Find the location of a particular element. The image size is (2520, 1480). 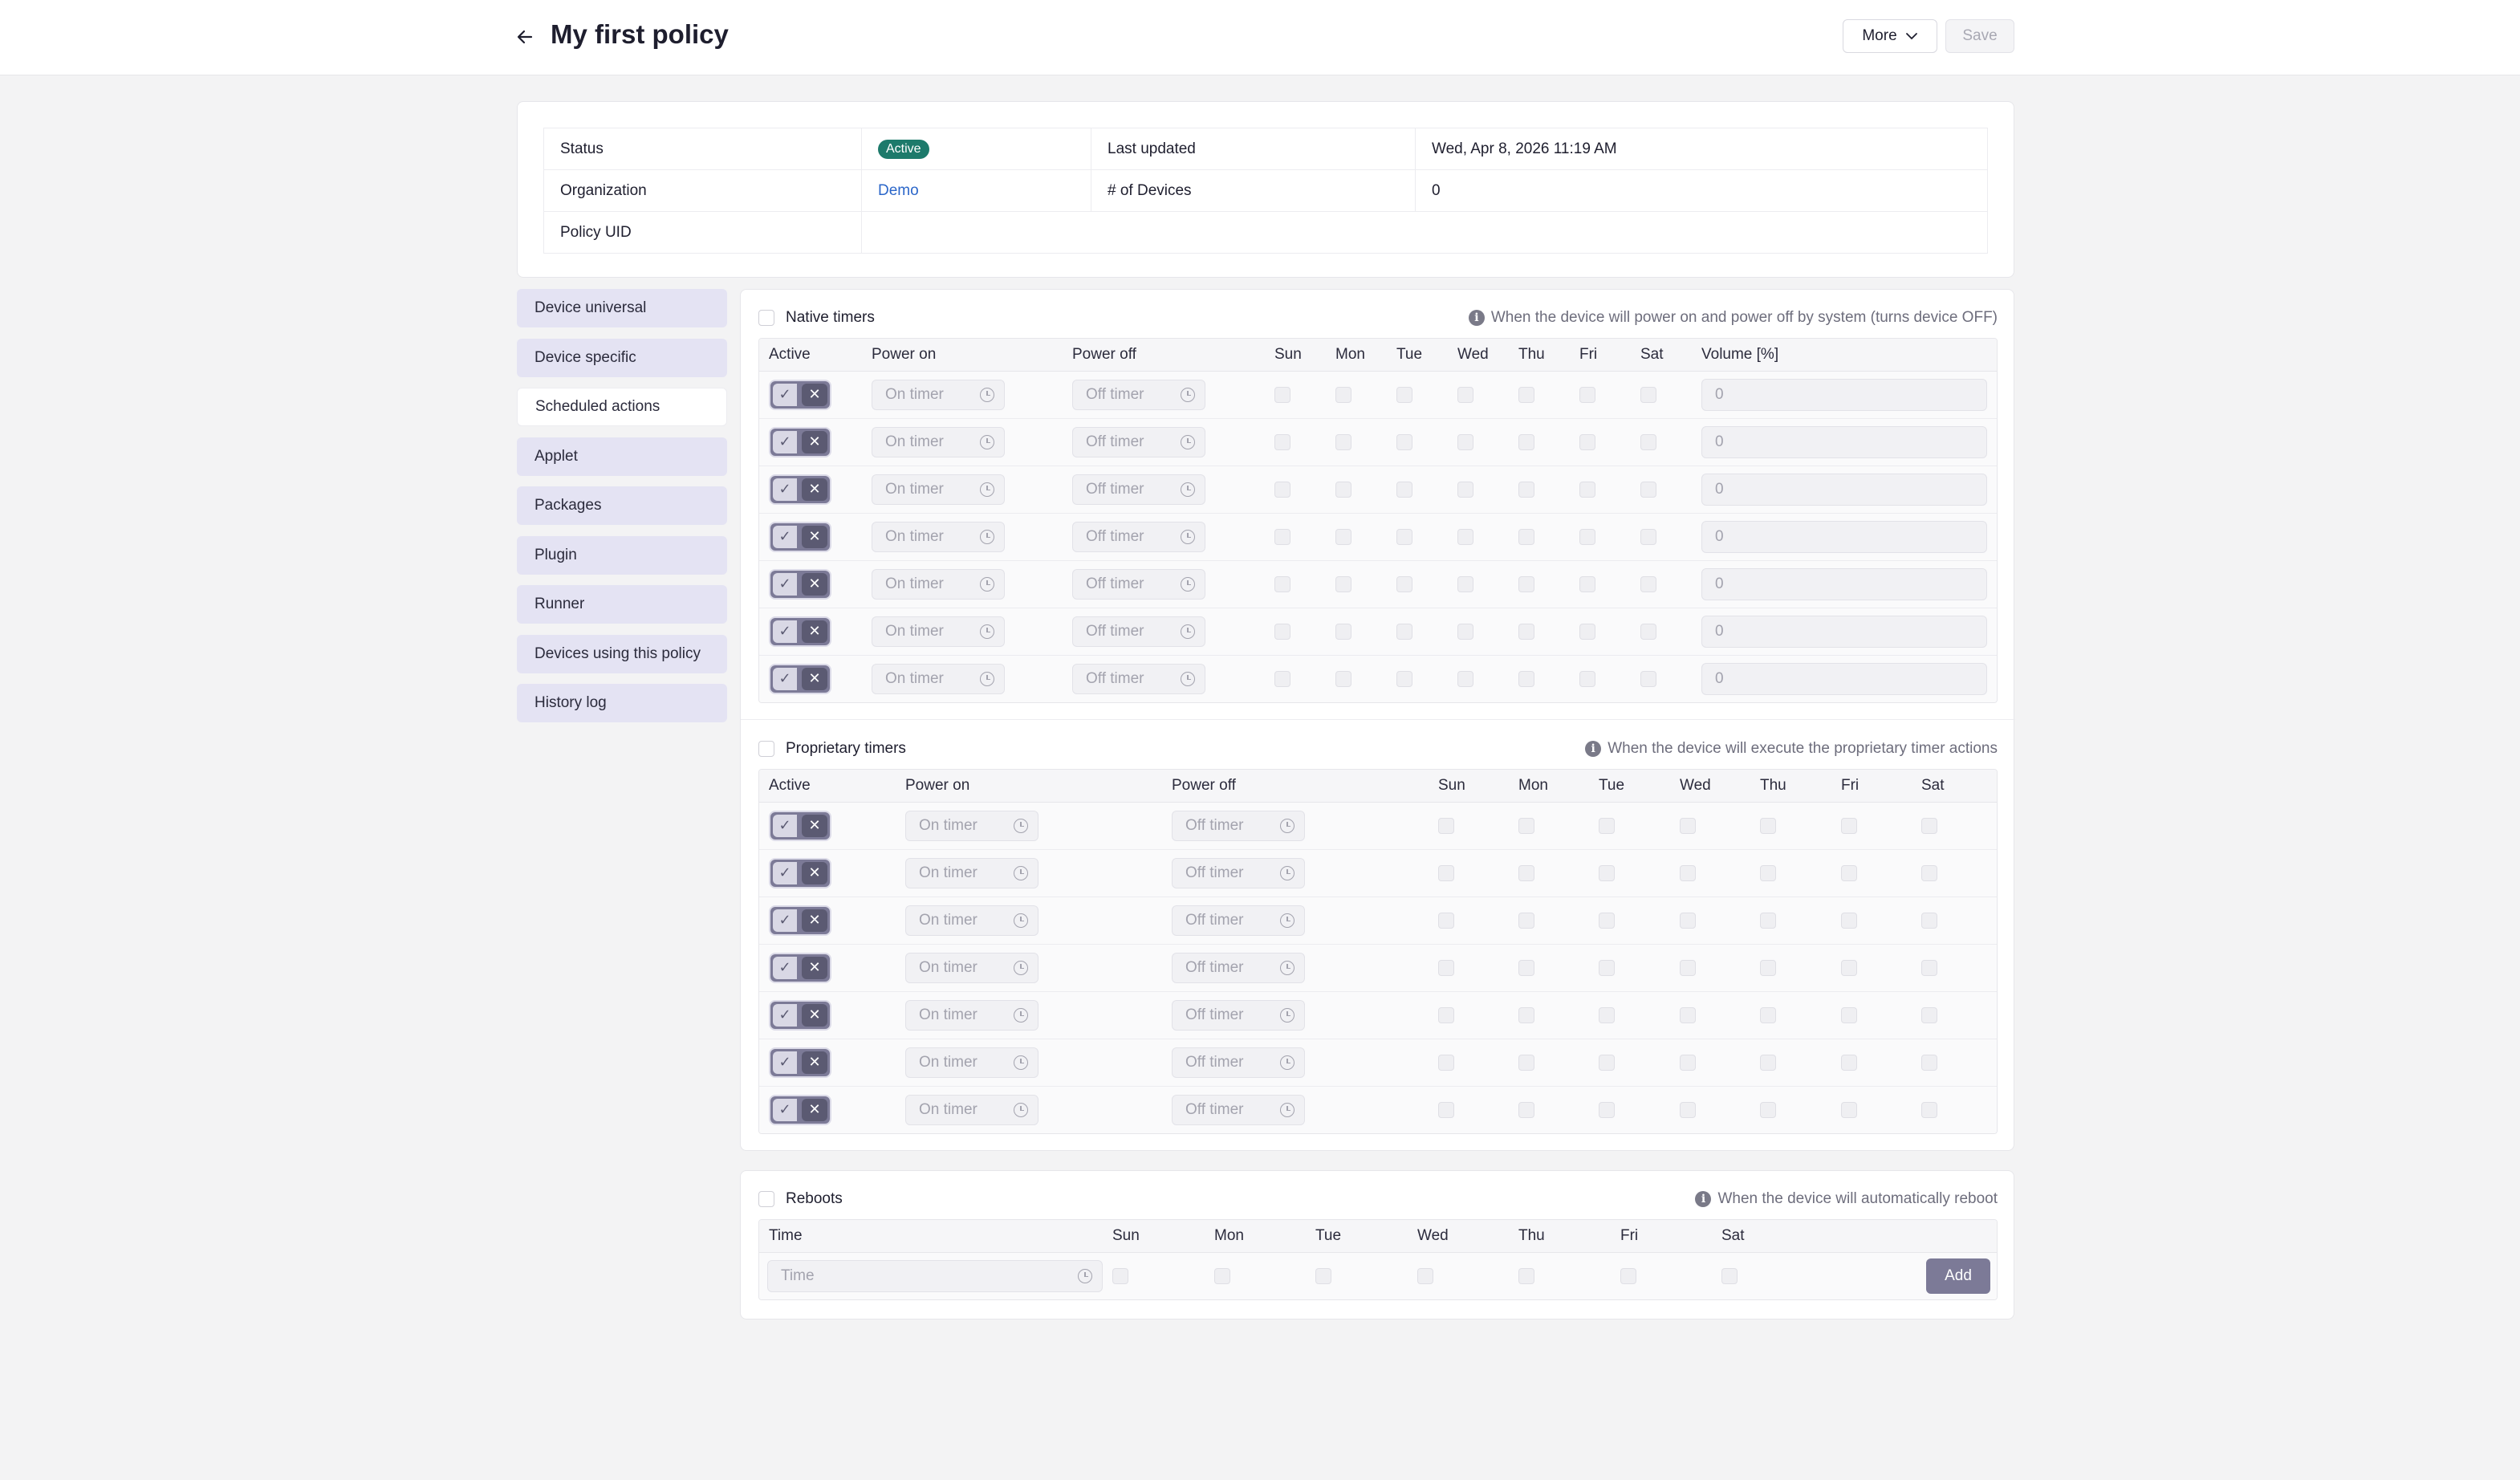

save-button: Save is located at coordinates (1980, 36).